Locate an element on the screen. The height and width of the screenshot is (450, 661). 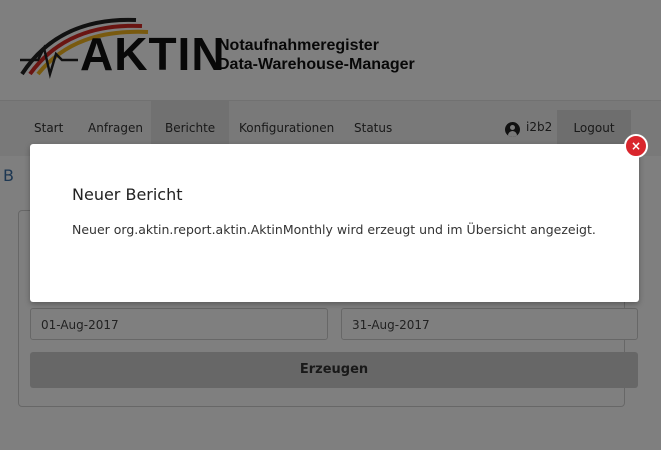
close-icon: × is located at coordinates (636, 146).